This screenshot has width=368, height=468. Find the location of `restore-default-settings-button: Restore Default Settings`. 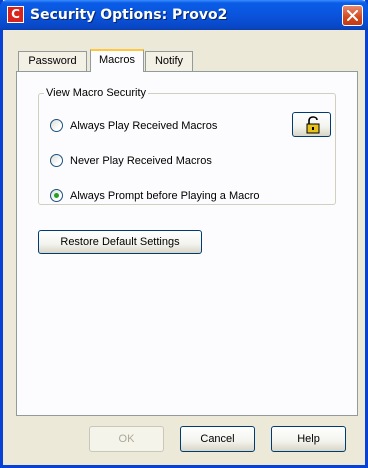

restore-default-settings-button: Restore Default Settings is located at coordinates (120, 242).